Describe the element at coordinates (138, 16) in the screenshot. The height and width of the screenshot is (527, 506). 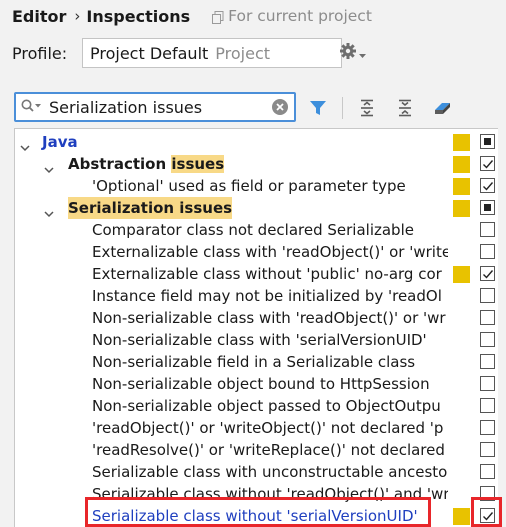
I see `breadcrumb-inspections: Inspections` at that location.